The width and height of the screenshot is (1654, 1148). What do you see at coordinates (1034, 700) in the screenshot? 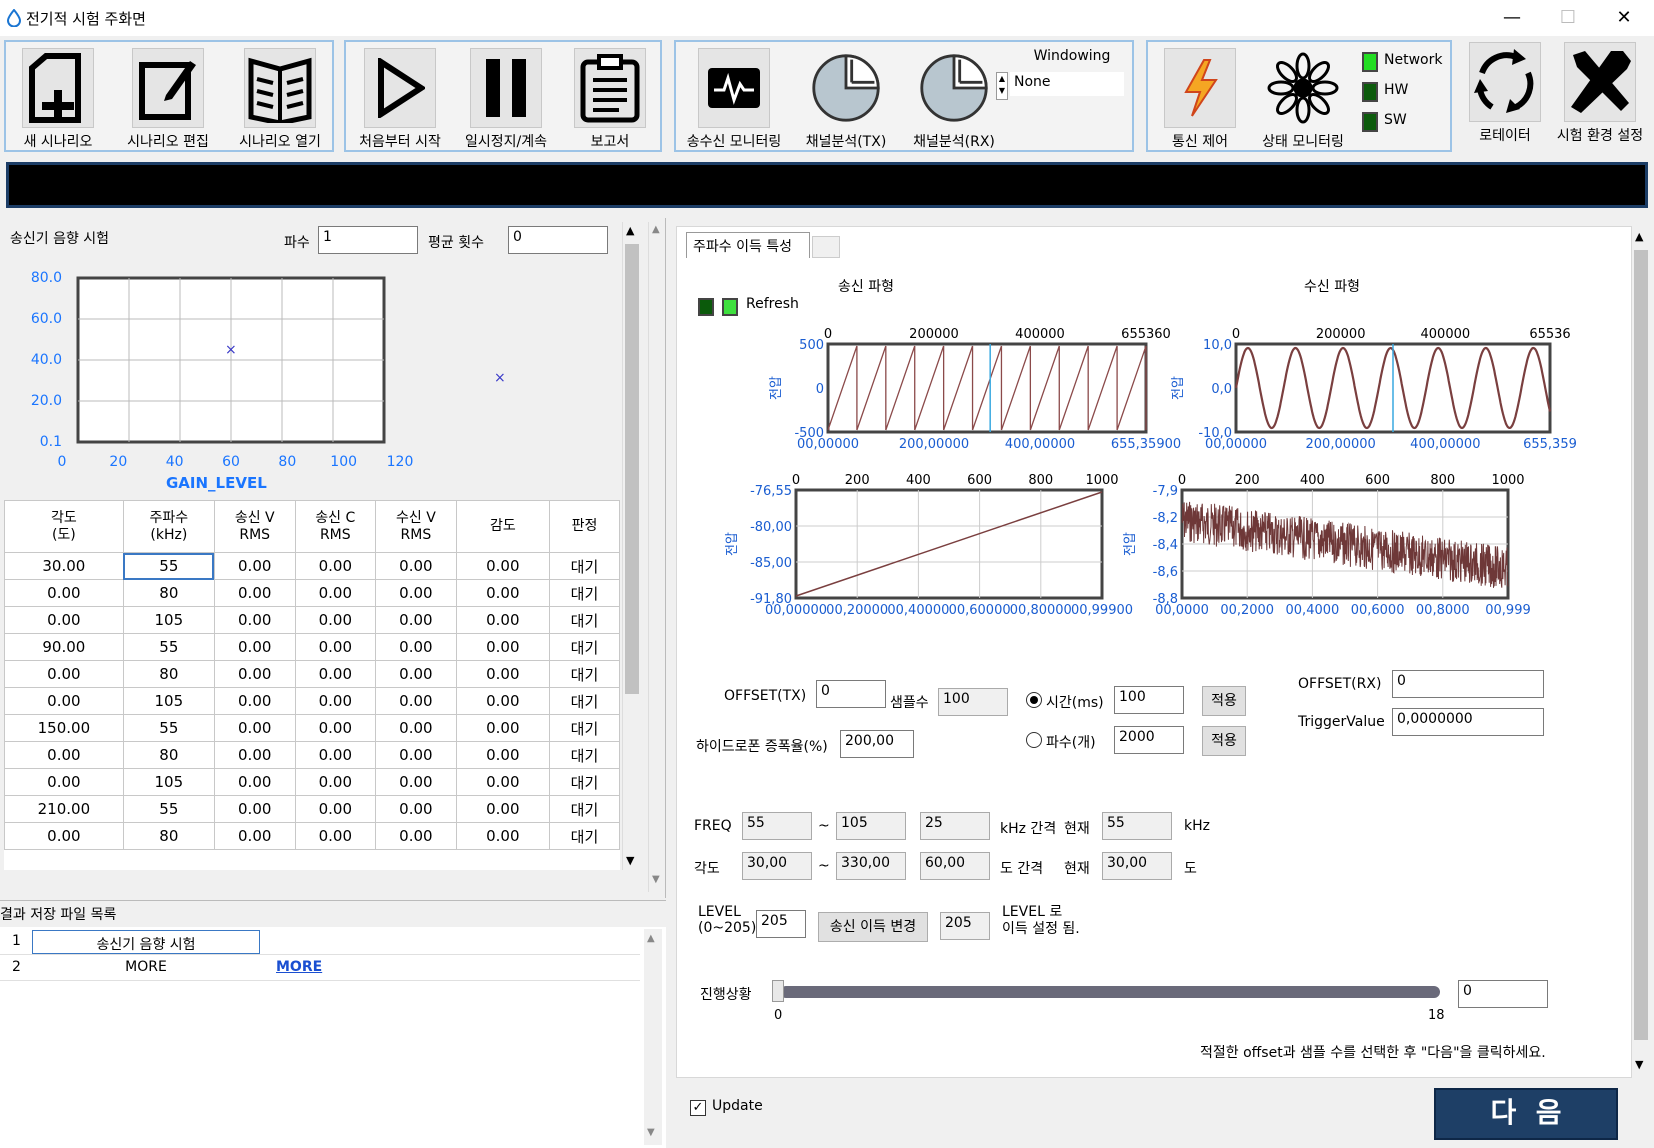
I see `time-radio` at bounding box center [1034, 700].